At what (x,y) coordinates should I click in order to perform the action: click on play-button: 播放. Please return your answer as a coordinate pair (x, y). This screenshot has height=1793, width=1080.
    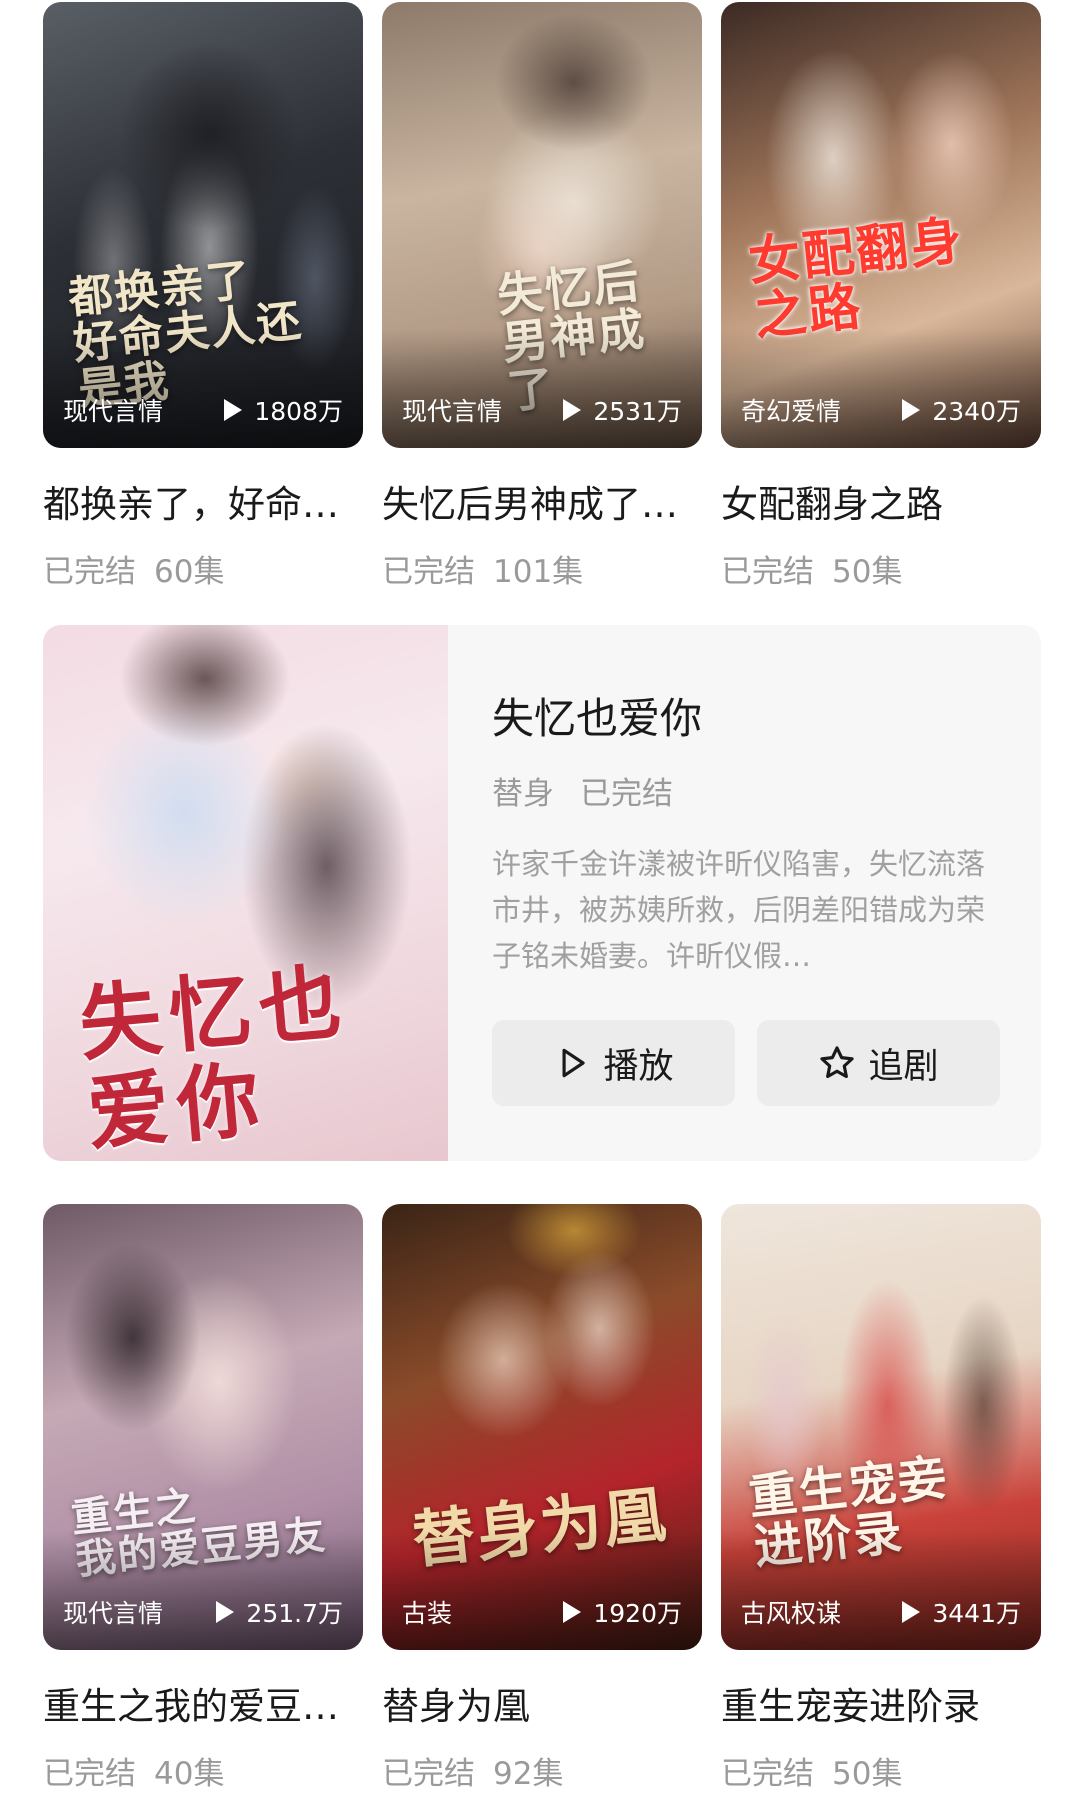
    Looking at the image, I should click on (613, 1063).